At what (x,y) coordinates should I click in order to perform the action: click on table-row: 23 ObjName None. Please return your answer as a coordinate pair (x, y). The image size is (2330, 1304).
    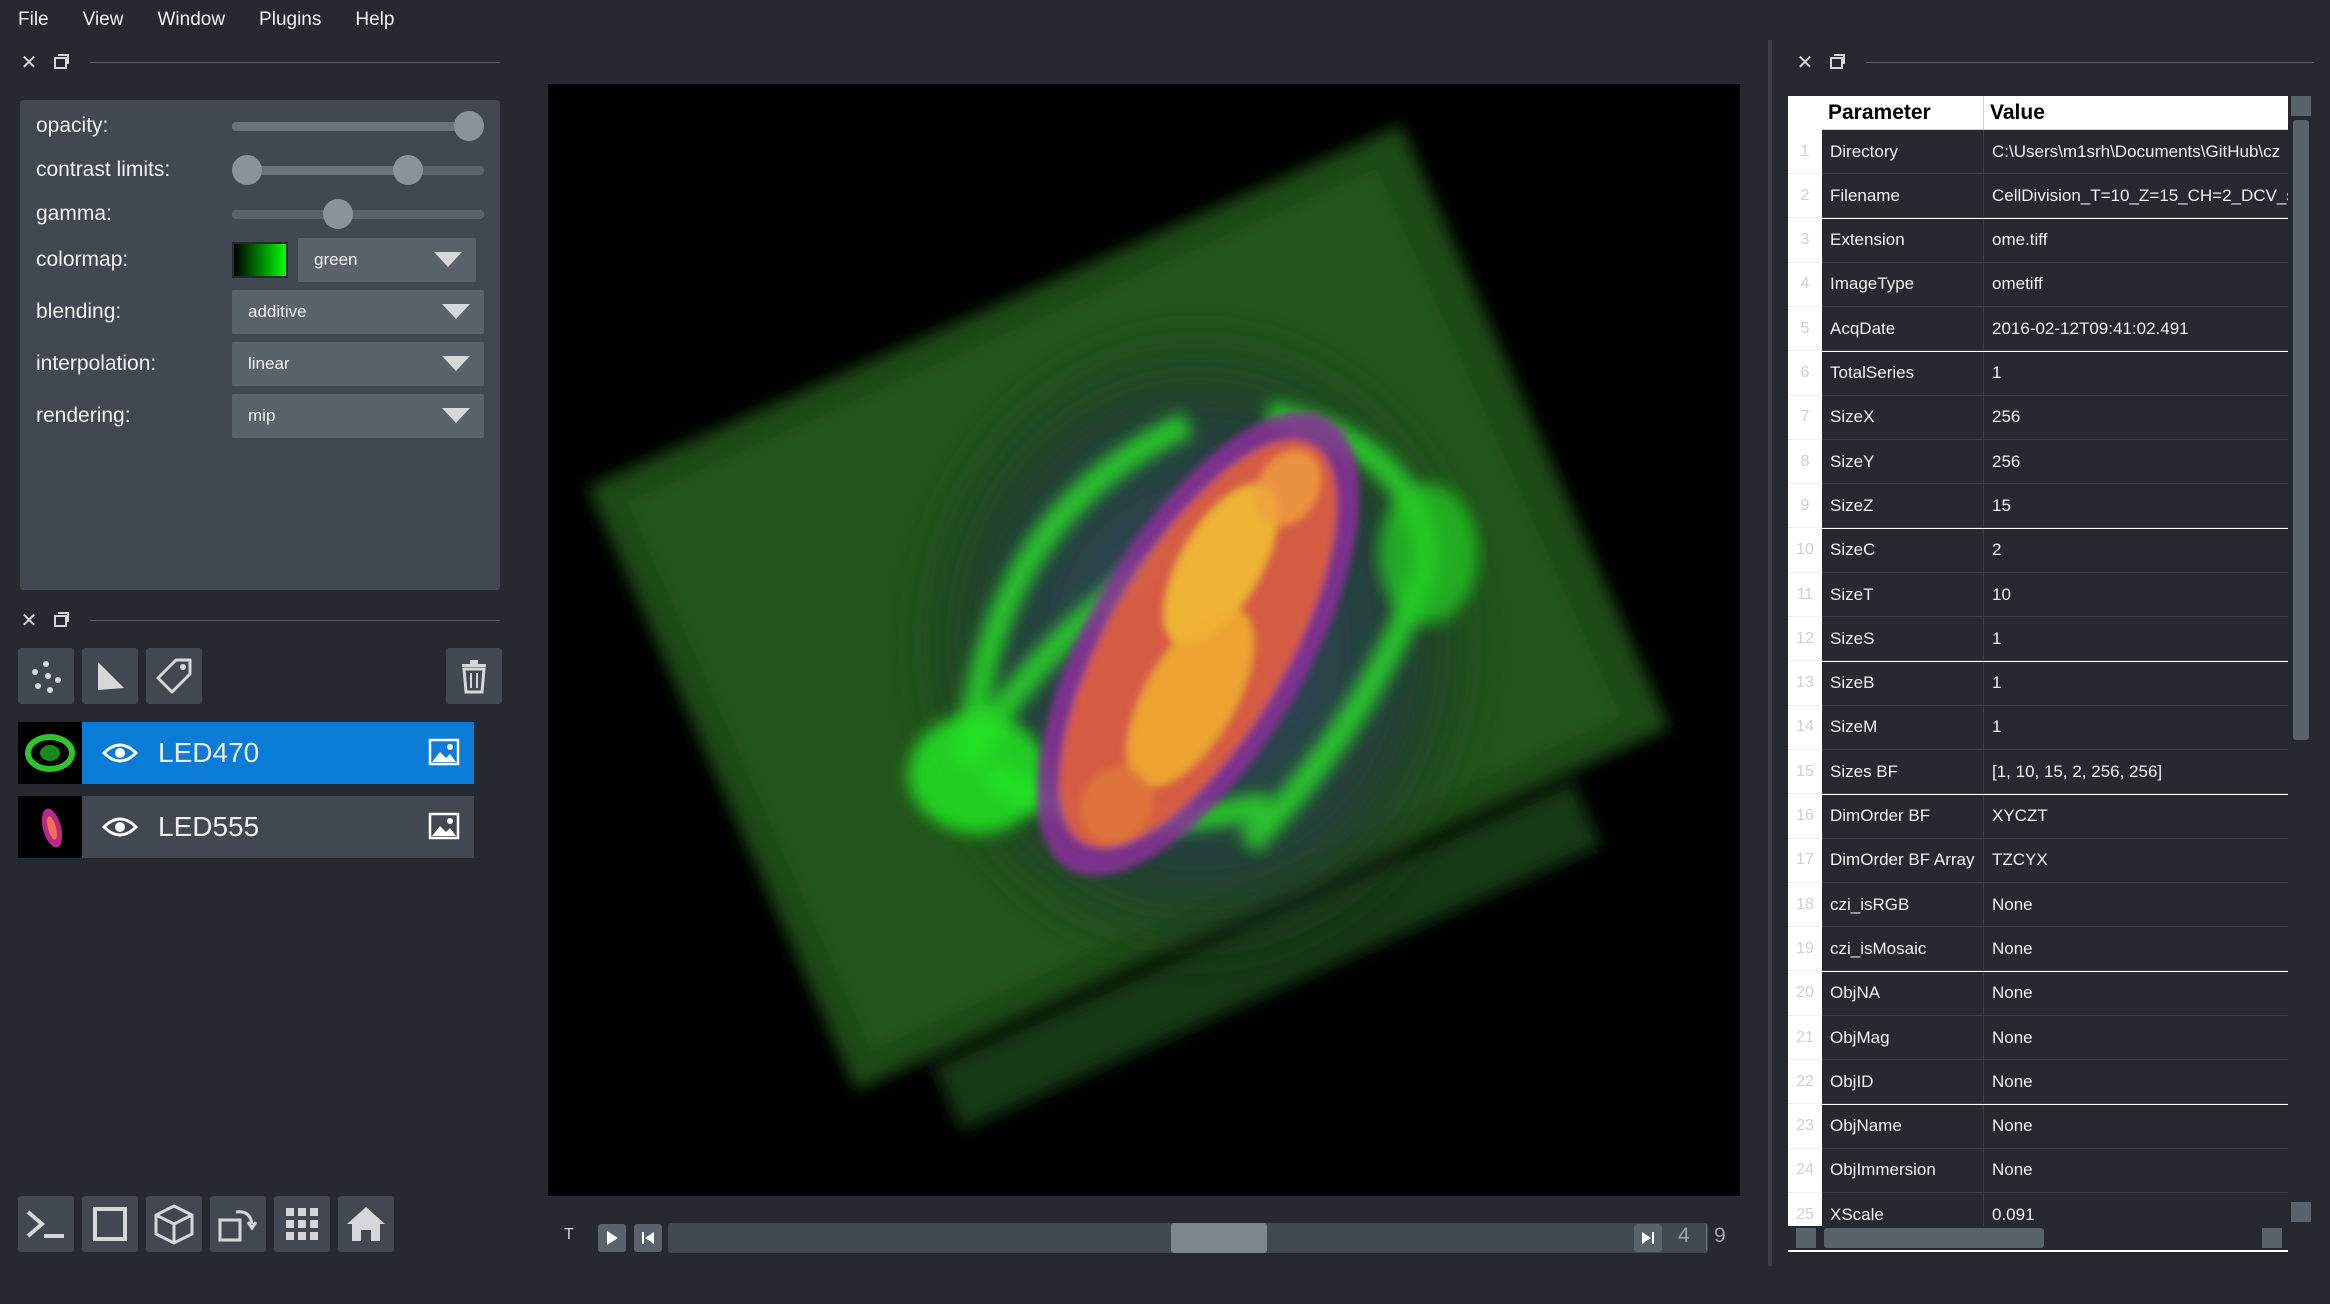
    Looking at the image, I should click on (2038, 1126).